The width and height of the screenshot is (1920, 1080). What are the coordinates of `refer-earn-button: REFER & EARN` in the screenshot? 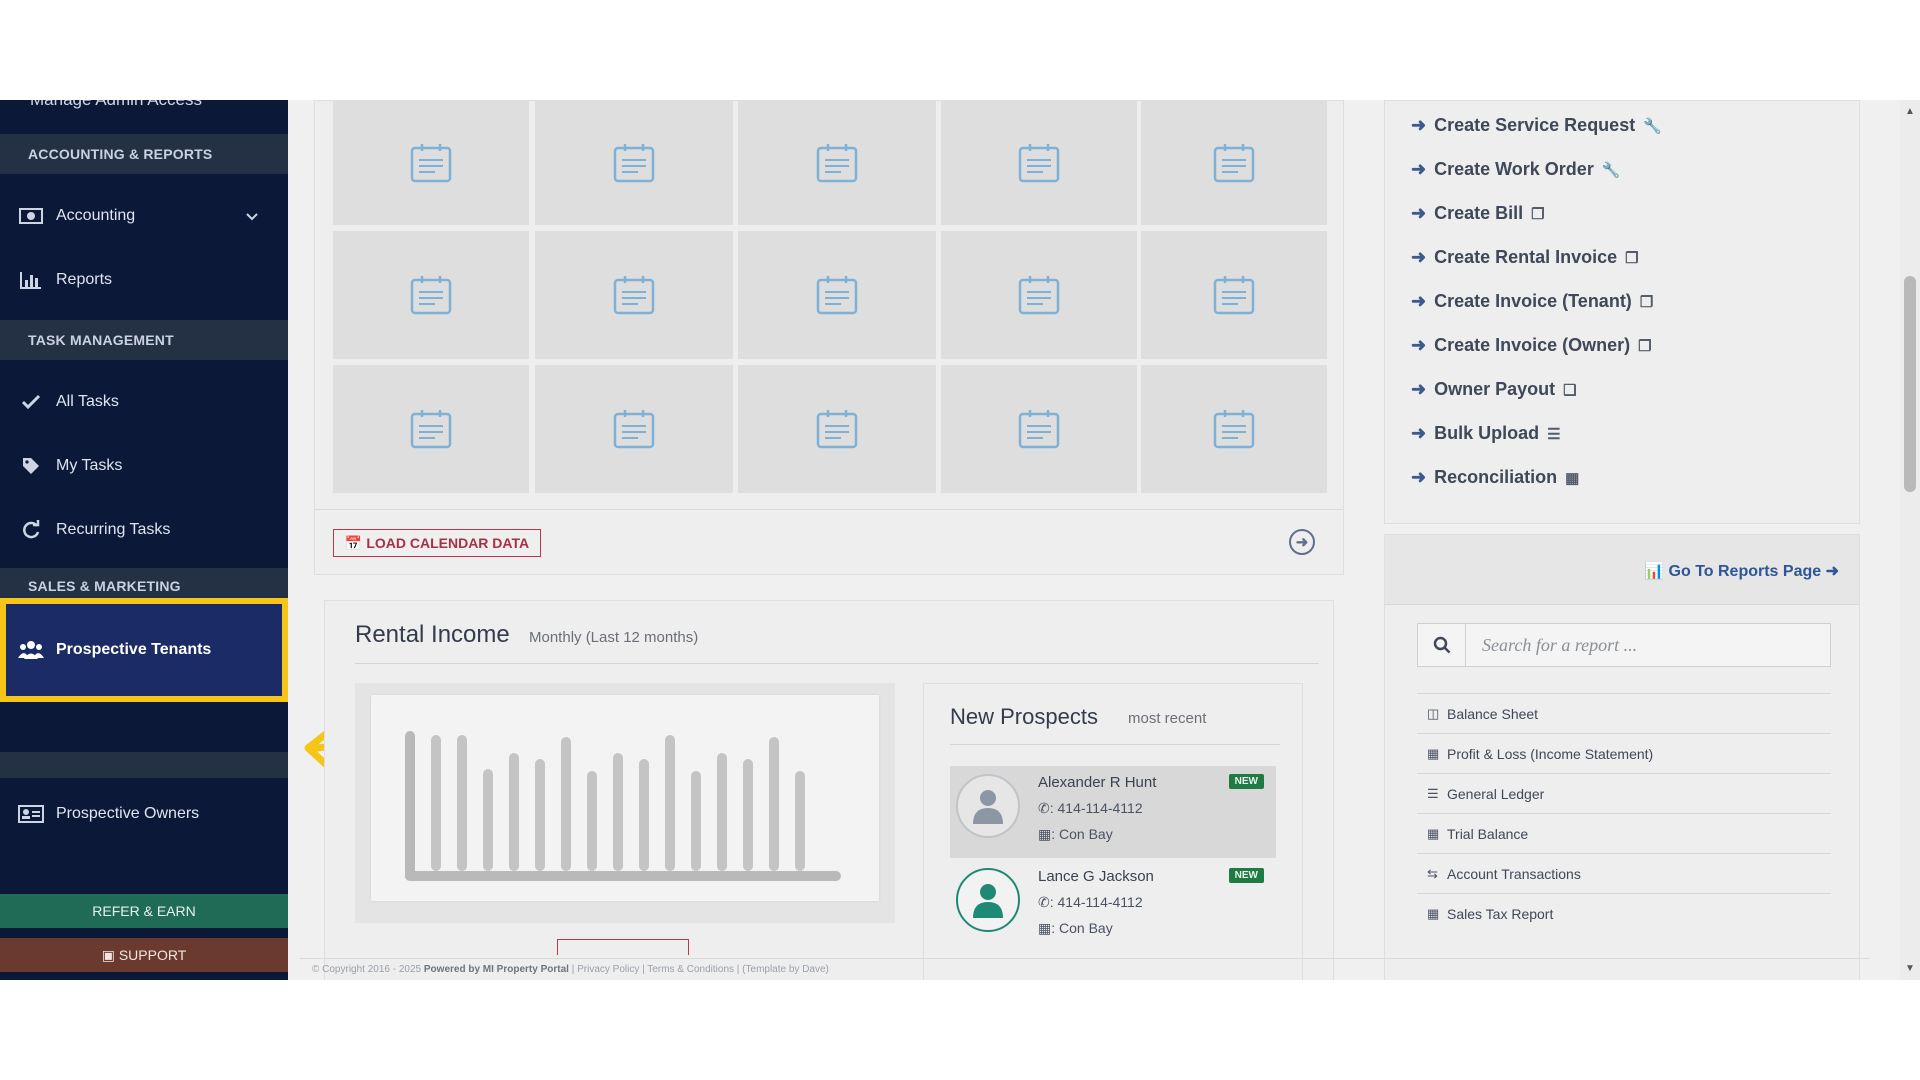 It's located at (144, 911).